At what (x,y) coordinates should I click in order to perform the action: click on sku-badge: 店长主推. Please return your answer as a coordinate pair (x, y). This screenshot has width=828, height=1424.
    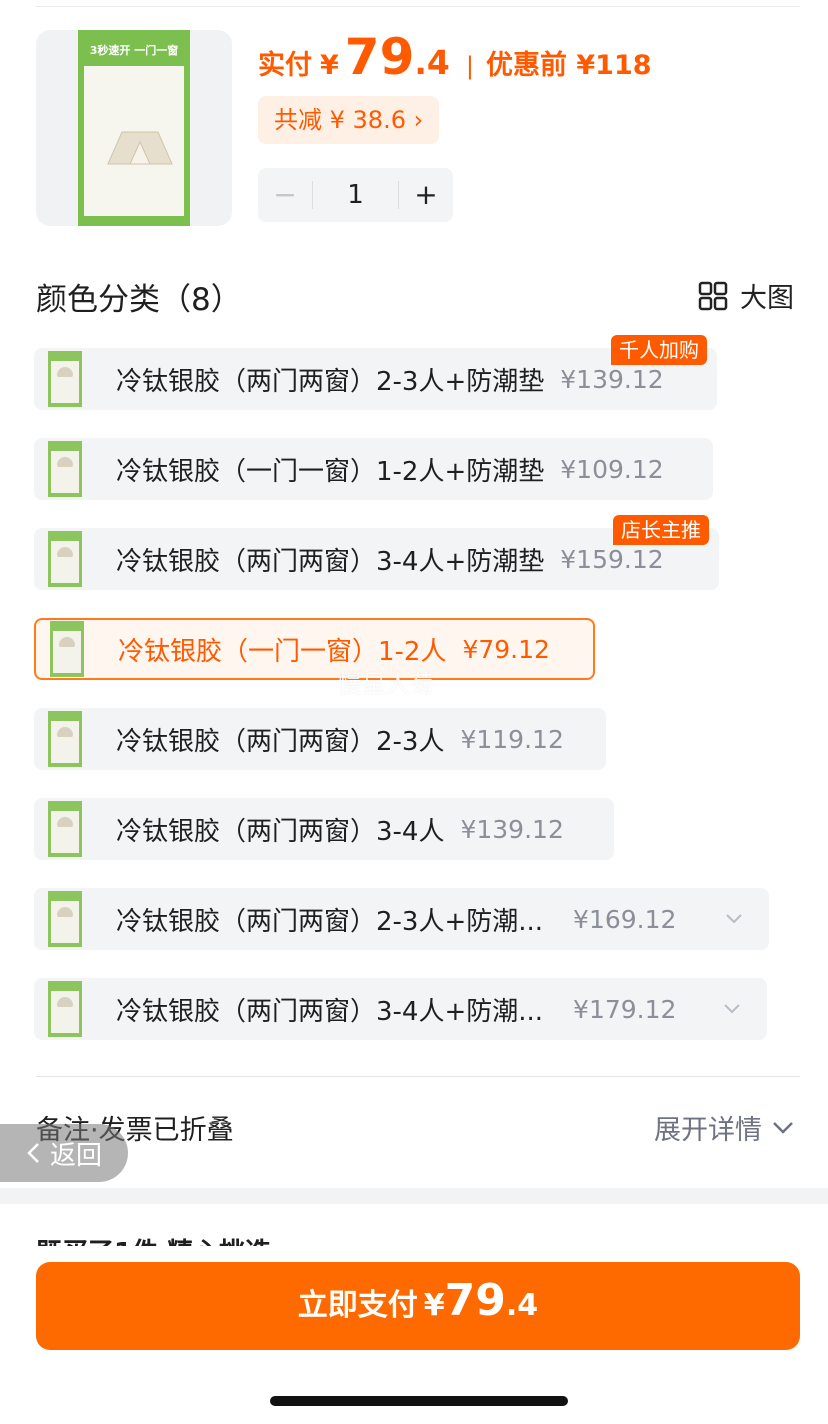
    Looking at the image, I should click on (661, 530).